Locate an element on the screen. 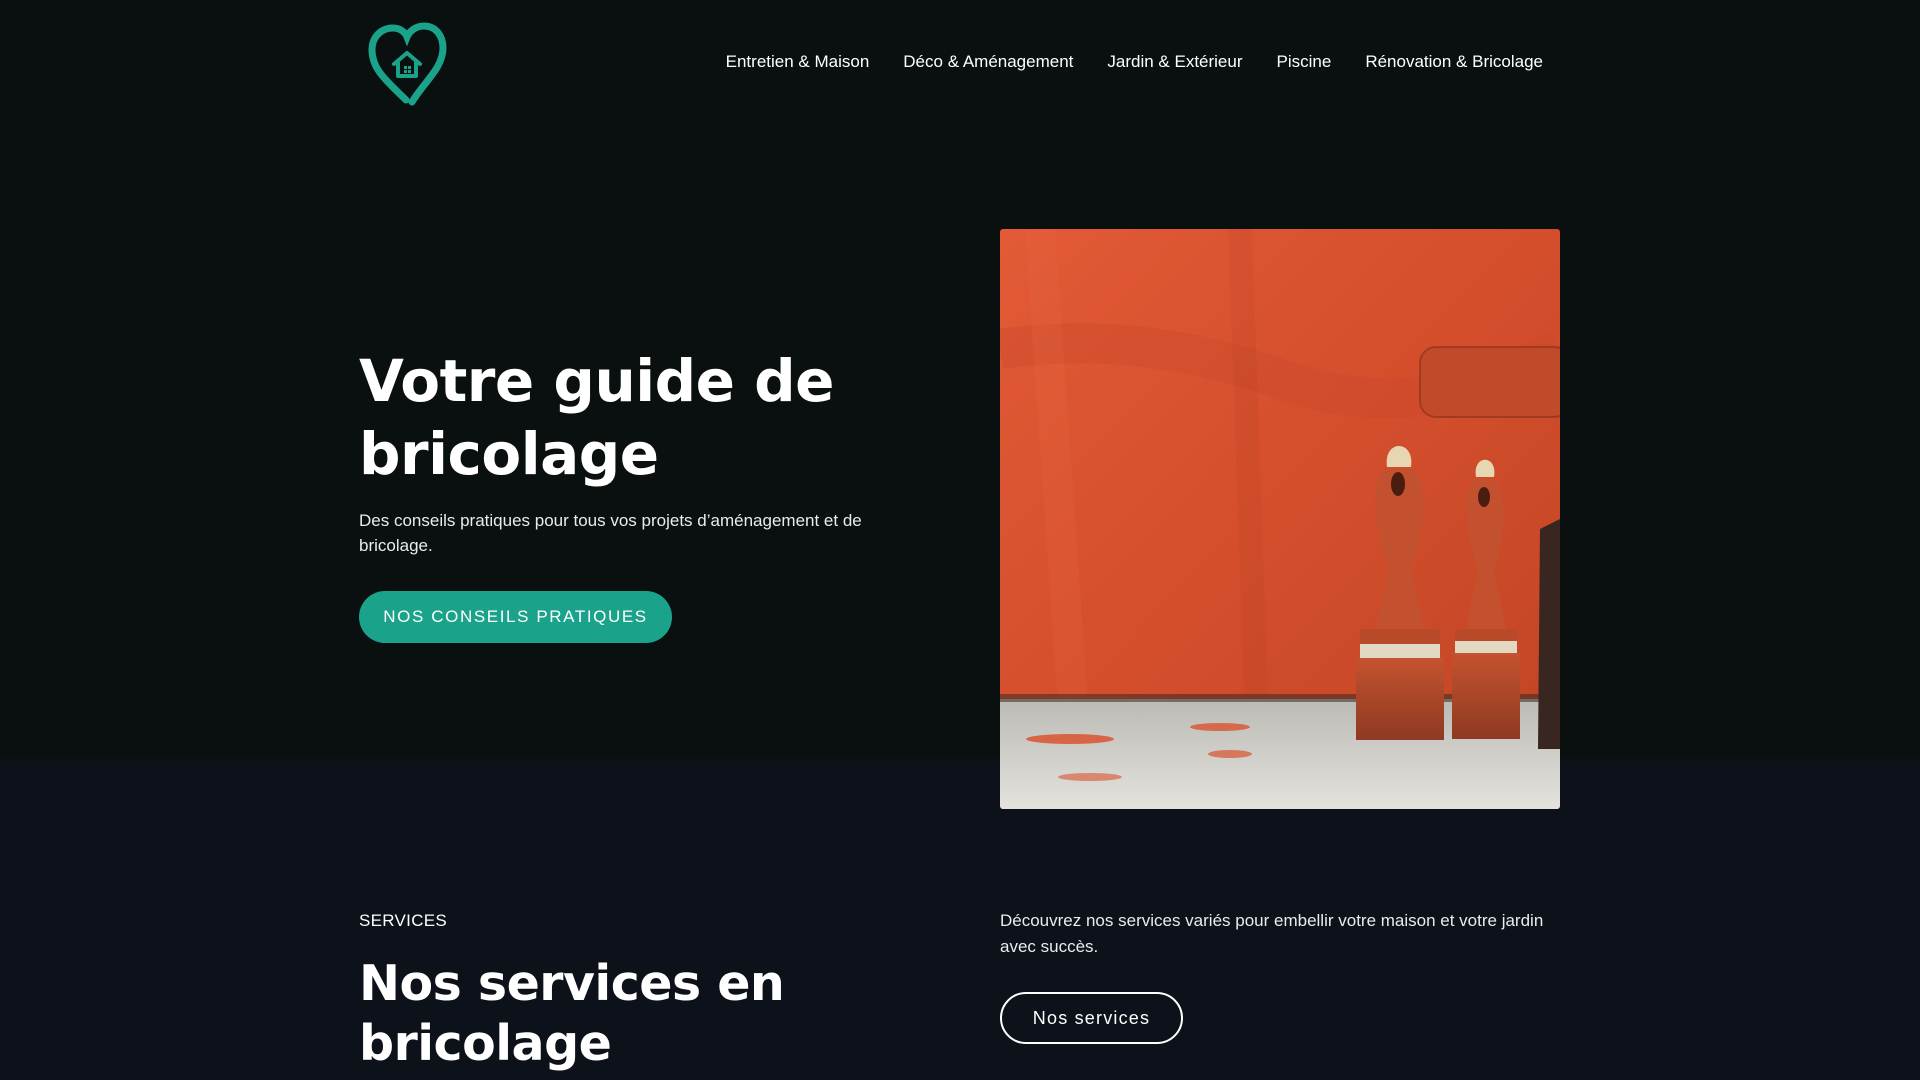  nav-item-entretien-maison: Entretien & Maison is located at coordinates (798, 62).